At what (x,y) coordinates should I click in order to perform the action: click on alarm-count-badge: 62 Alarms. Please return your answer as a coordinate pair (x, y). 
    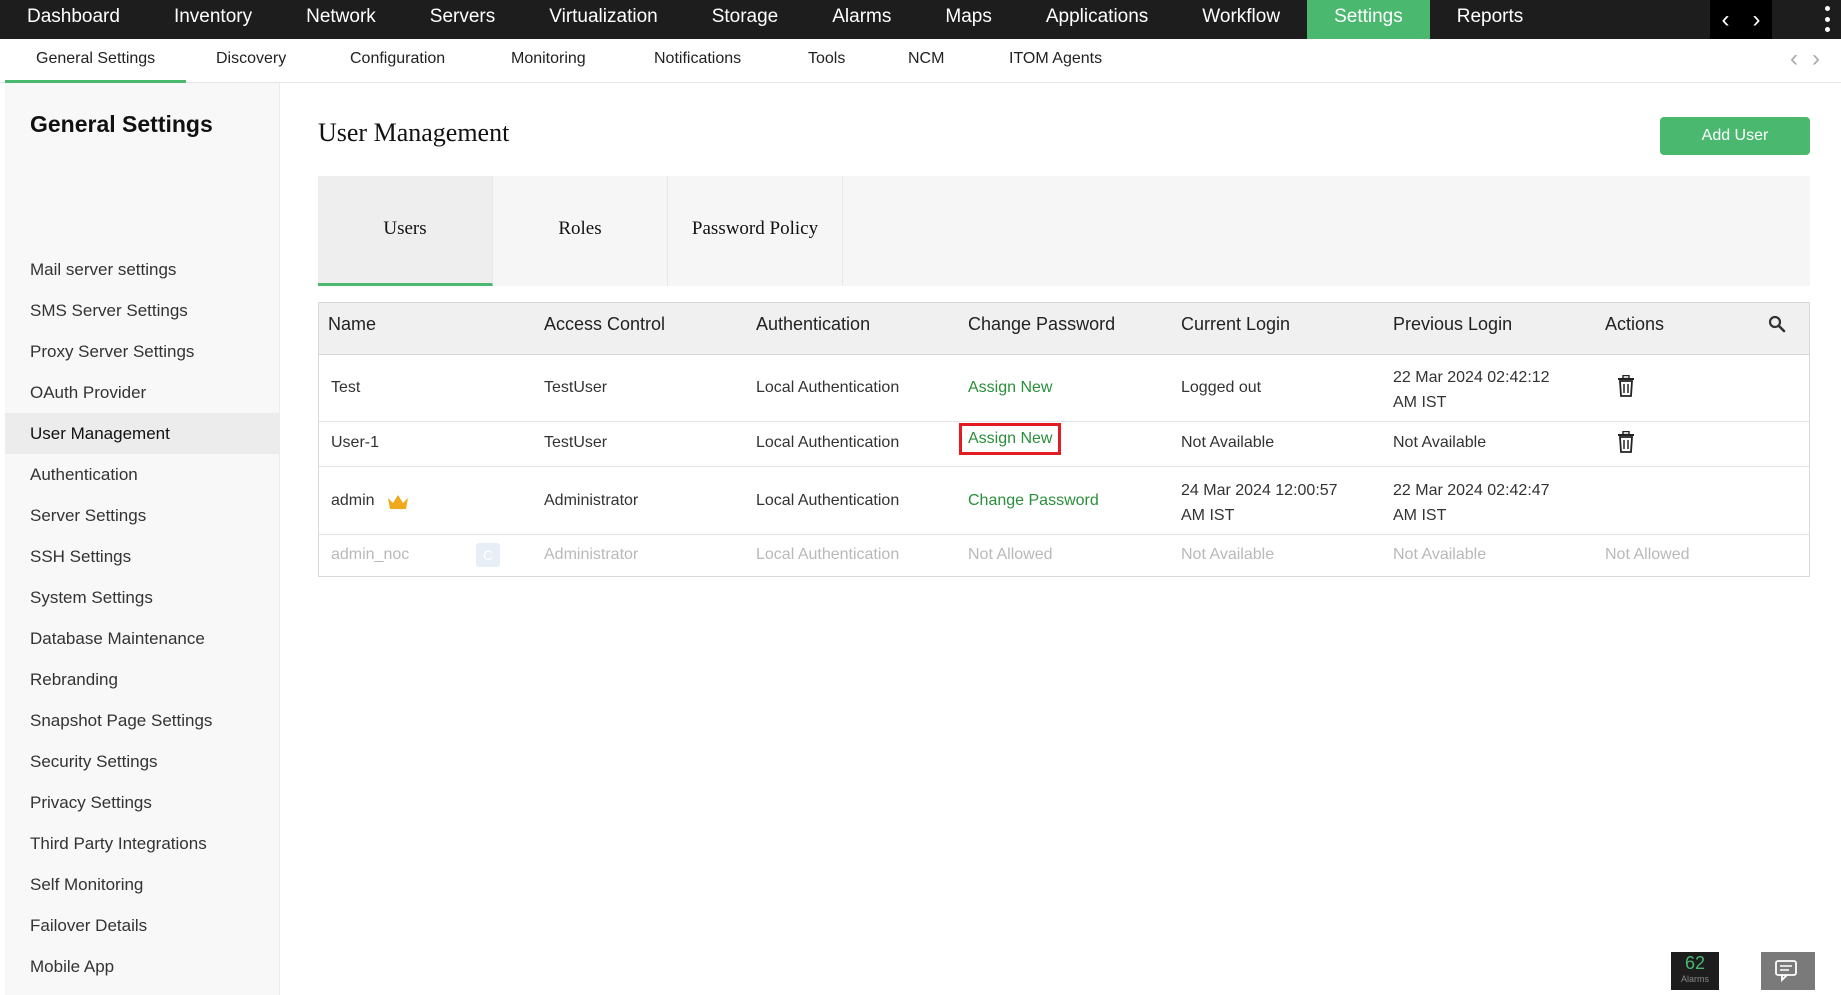
    Looking at the image, I should click on (1695, 971).